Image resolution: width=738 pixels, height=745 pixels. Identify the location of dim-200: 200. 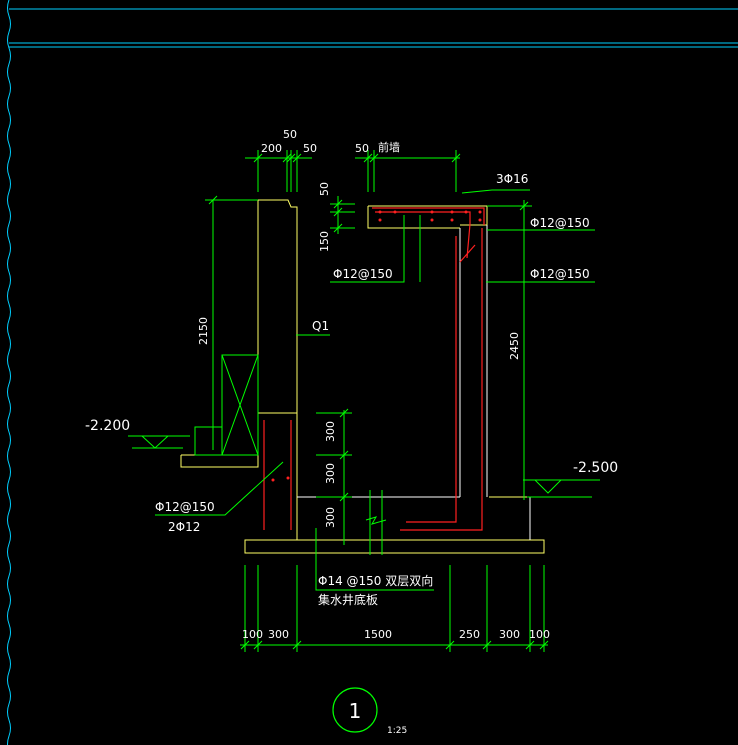
(271, 148).